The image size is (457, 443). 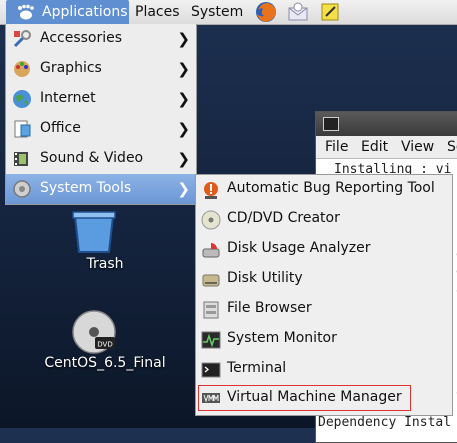 What do you see at coordinates (22, 39) in the screenshot?
I see `accessories-icon` at bounding box center [22, 39].